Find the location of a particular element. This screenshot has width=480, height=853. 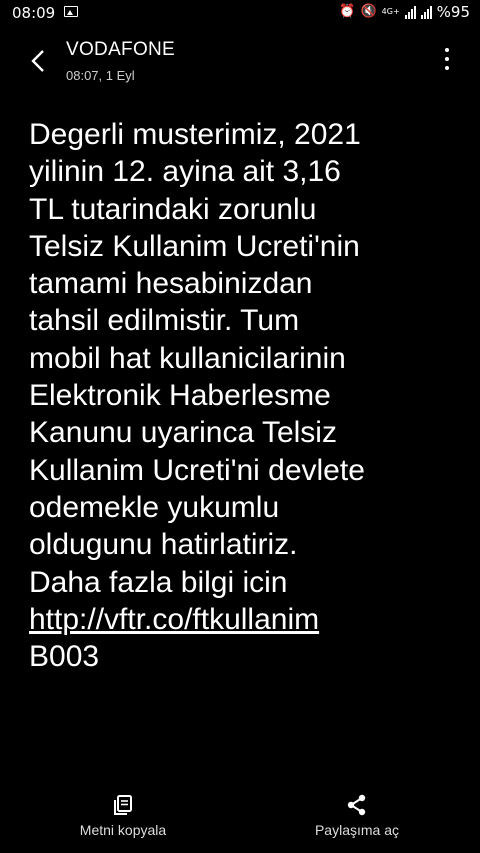

message-line: Elektronik Haberlesme is located at coordinates (180, 396).